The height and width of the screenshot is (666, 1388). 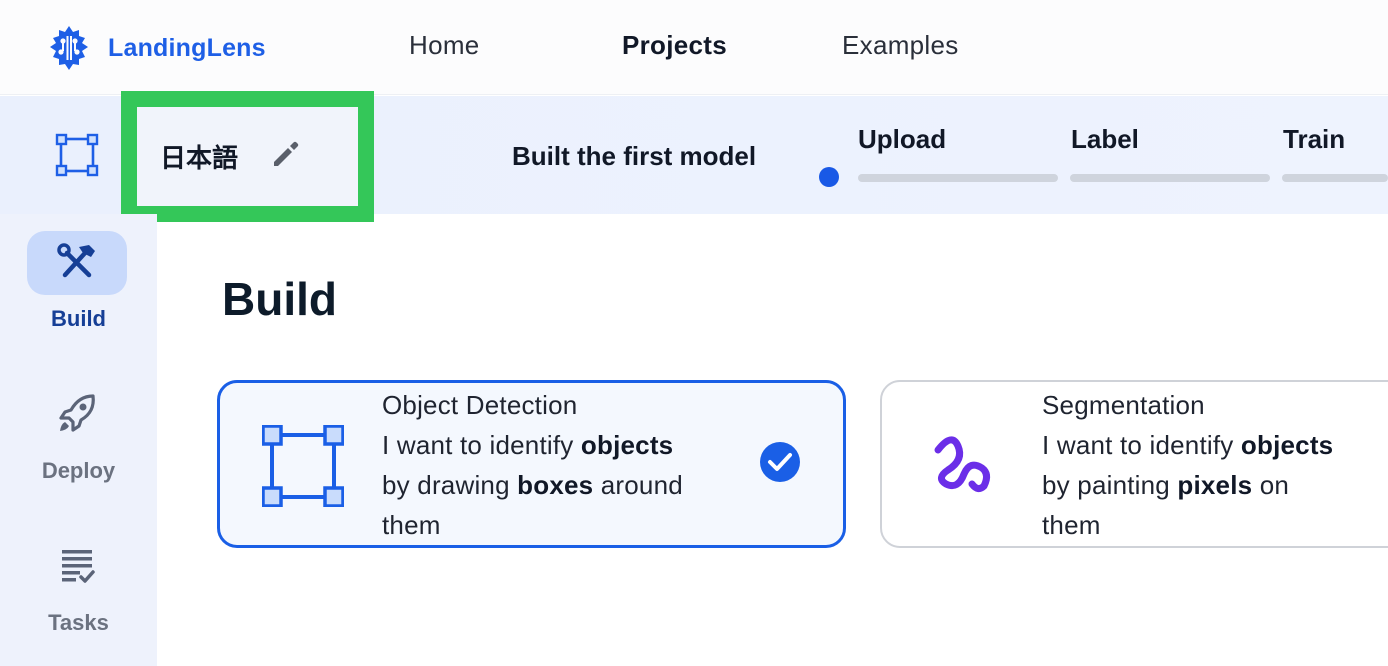 I want to click on sidebar-item-deploy: Deploy, so click(x=78, y=439).